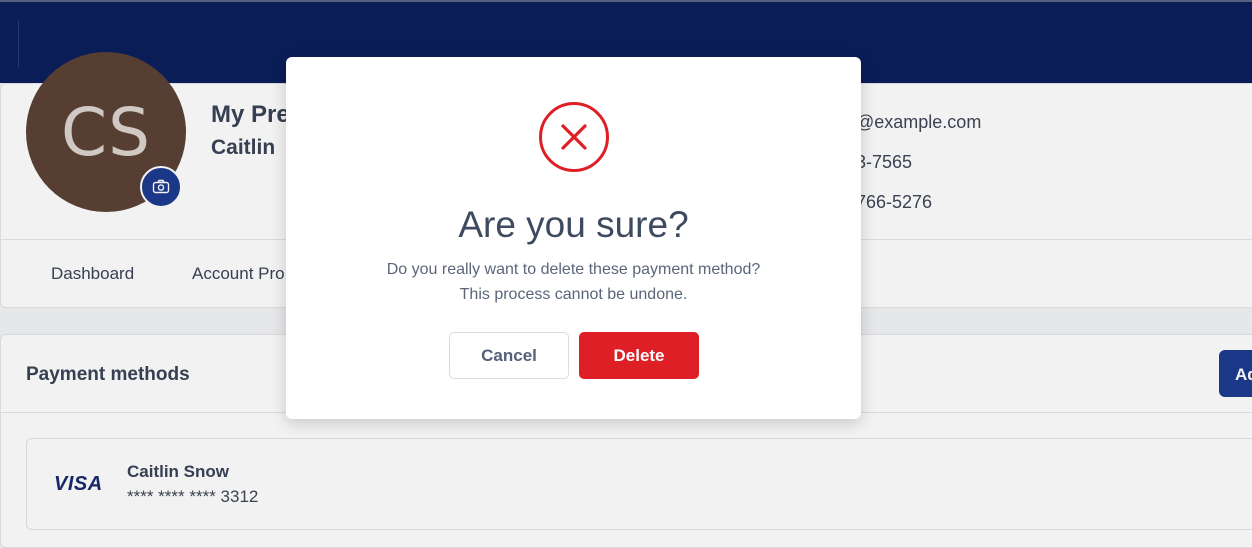  Describe the element at coordinates (573, 294) in the screenshot. I see `dialog-warning: This process cannot be undone.` at that location.